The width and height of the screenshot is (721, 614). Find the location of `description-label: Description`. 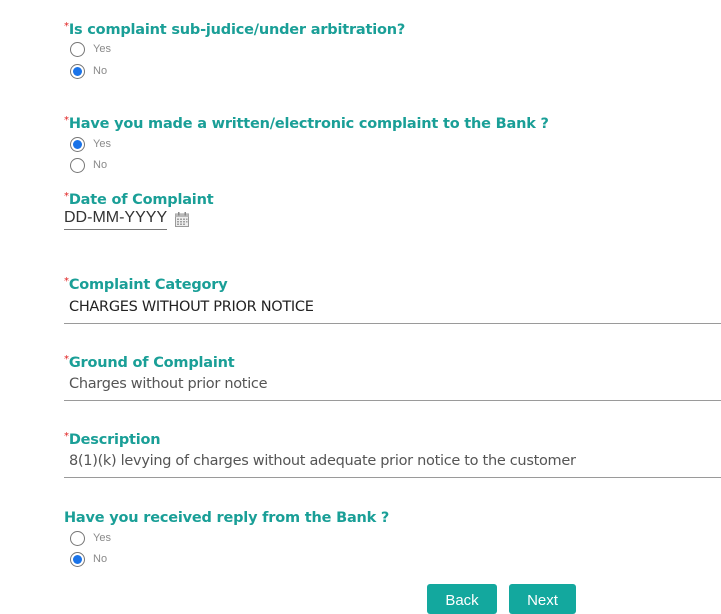

description-label: Description is located at coordinates (114, 440).